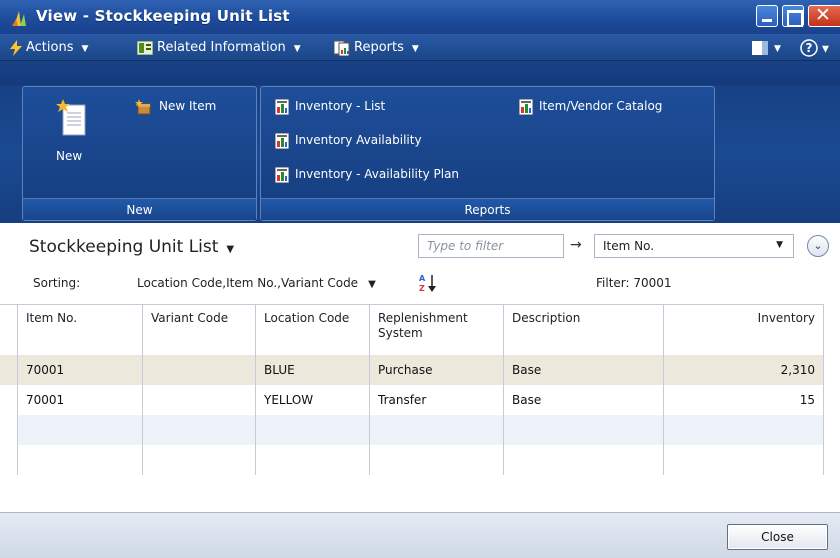 The width and height of the screenshot is (840, 558). Describe the element at coordinates (634, 283) in the screenshot. I see `filter-summary: Filter: 70001` at that location.